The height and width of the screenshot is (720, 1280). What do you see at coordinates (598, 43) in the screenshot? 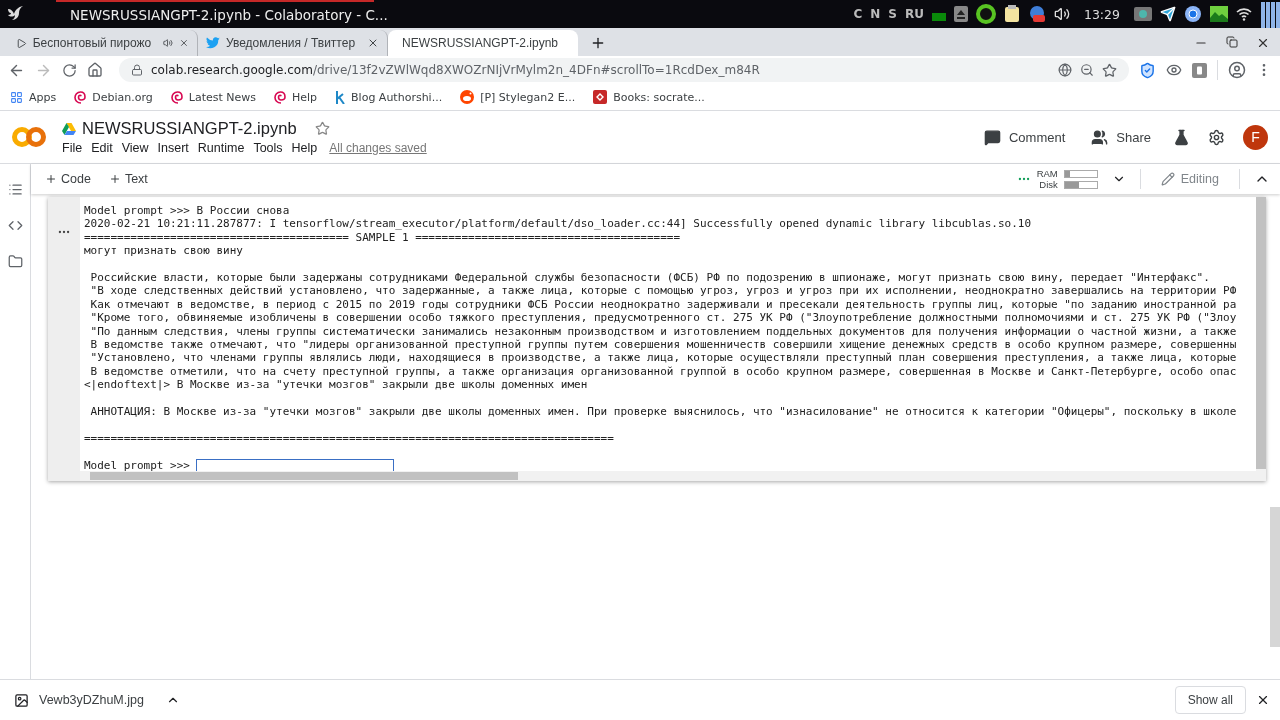
I see `new-tab-icon` at bounding box center [598, 43].